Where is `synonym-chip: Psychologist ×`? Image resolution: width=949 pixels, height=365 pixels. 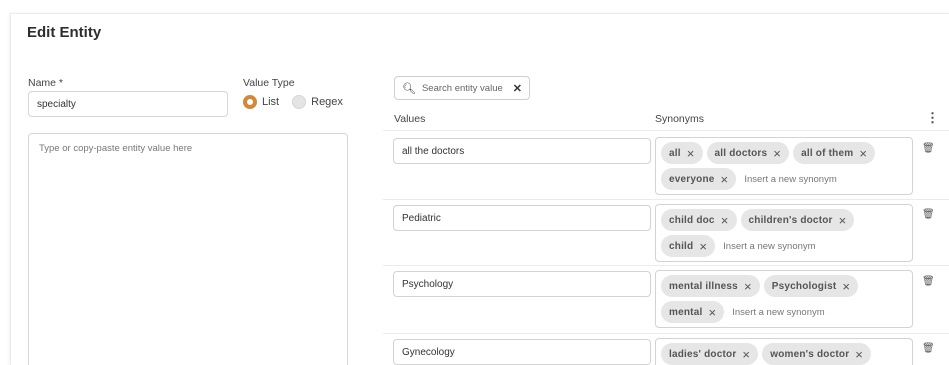
synonym-chip: Psychologist × is located at coordinates (811, 286).